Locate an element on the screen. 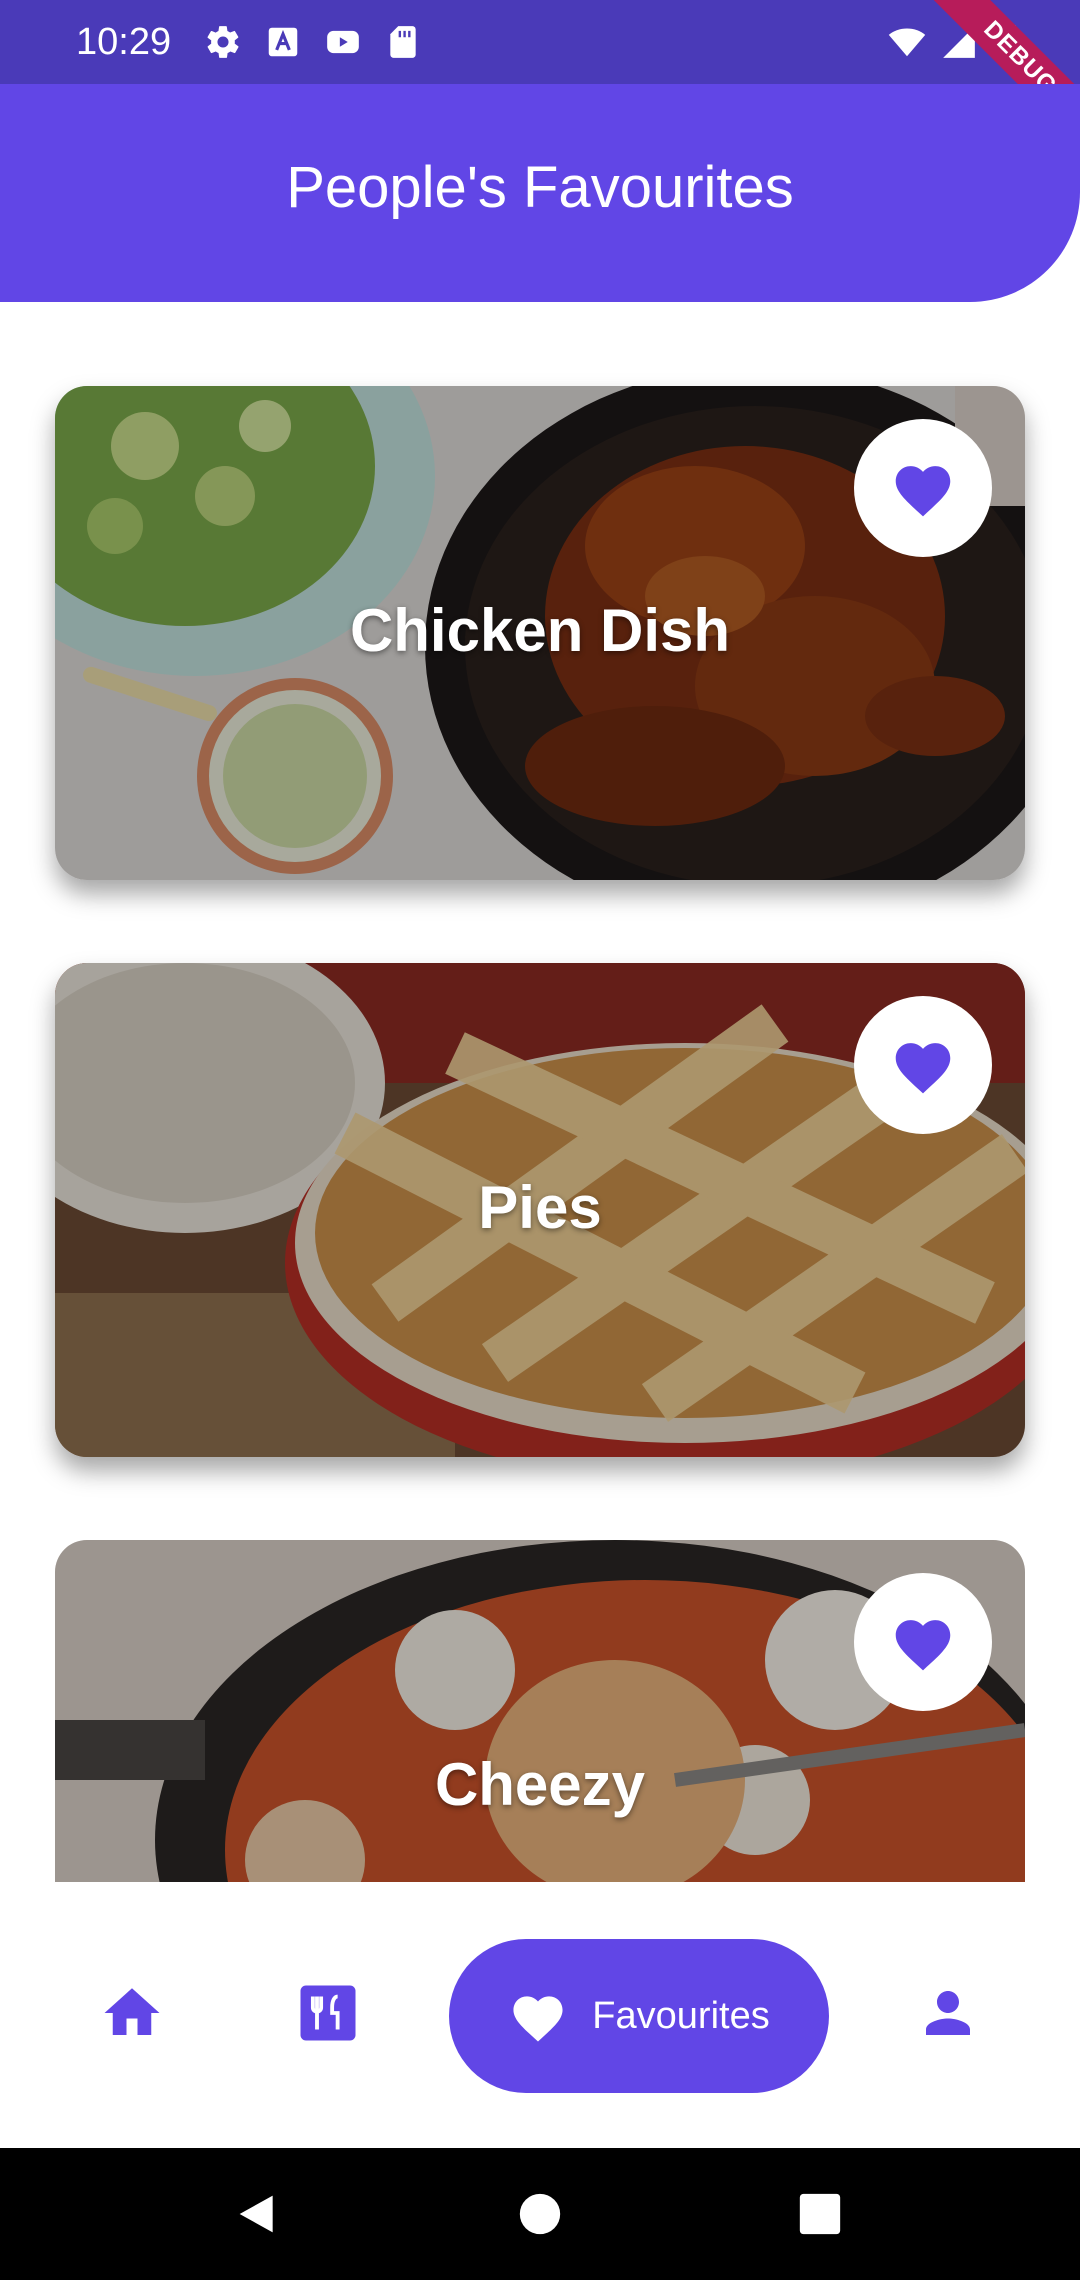  home-icon is located at coordinates (132, 2013).